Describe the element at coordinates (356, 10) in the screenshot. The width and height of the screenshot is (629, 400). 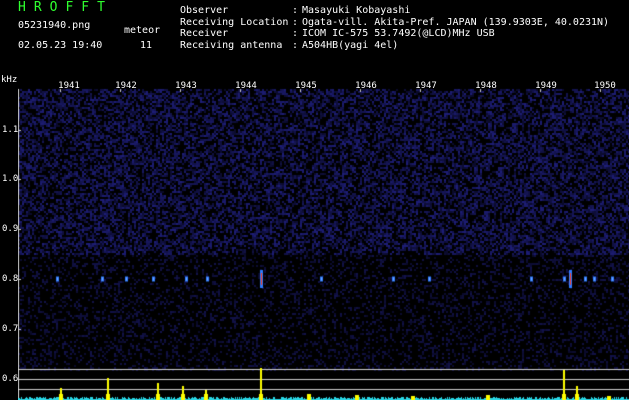
I see `info-value: Masayuki Kobayashi` at that location.